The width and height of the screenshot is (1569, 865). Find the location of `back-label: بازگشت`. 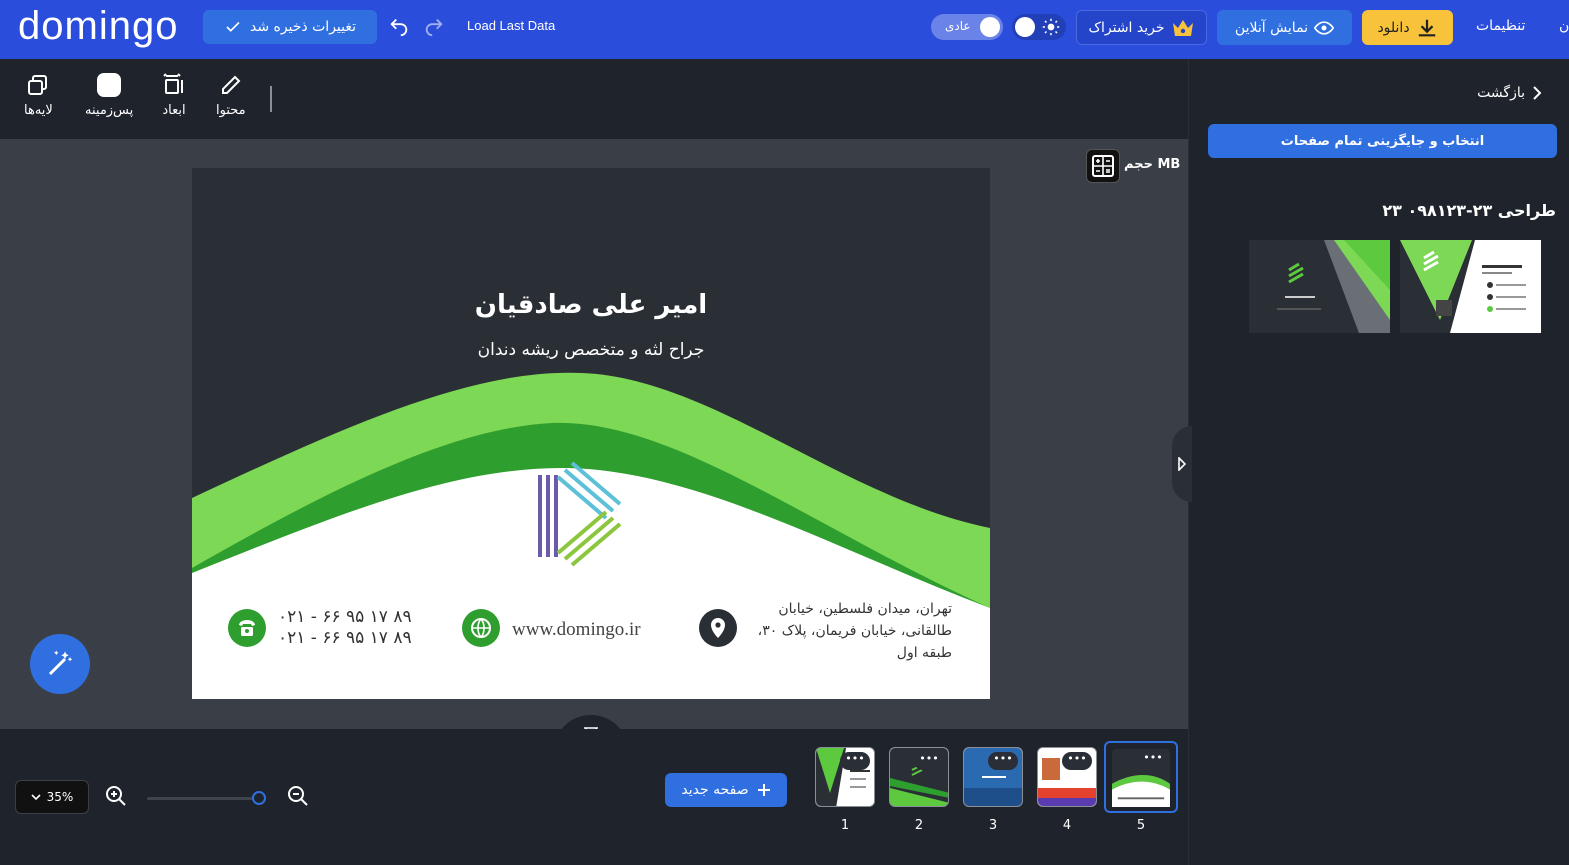

back-label: بازگشت is located at coordinates (1501, 93).